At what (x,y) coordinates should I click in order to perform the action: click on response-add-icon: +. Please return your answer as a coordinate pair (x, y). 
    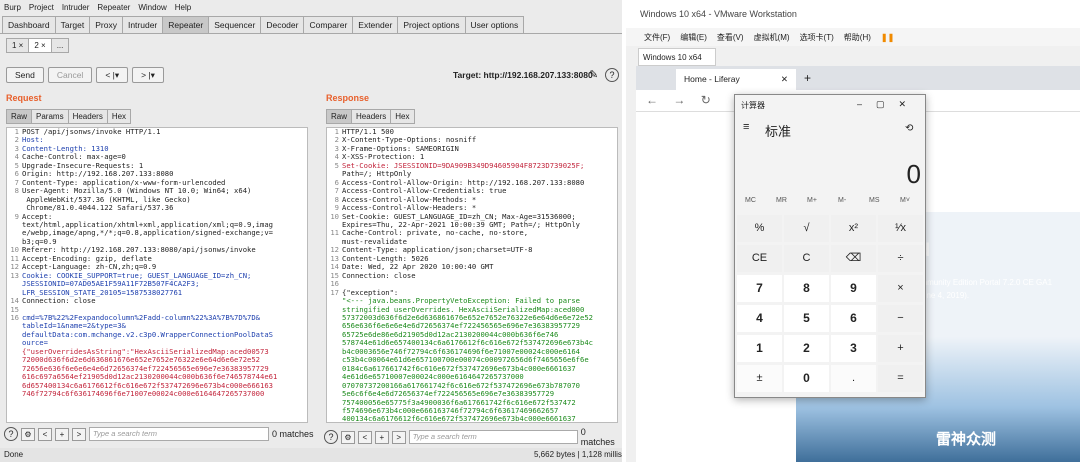
    Looking at the image, I should click on (381, 437).